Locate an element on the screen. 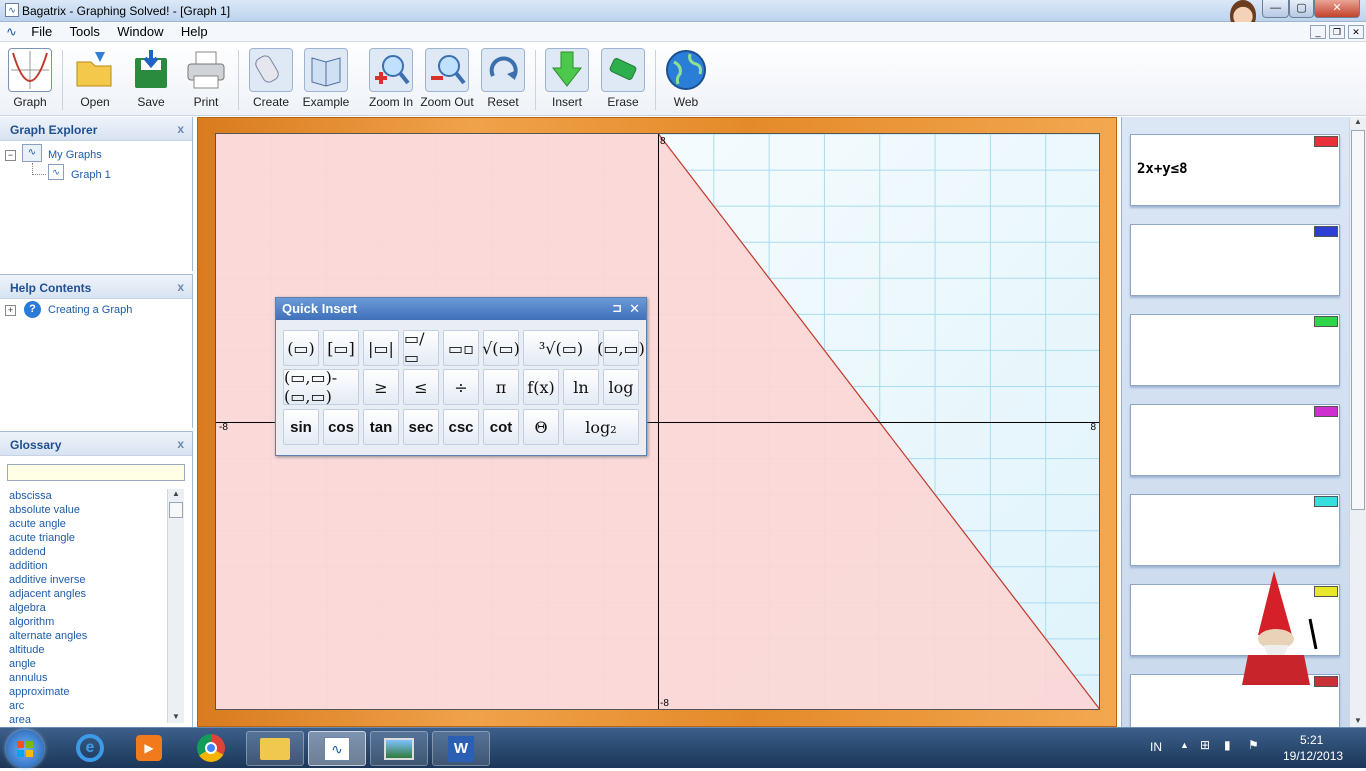  example-button: Example is located at coordinates (326, 81).